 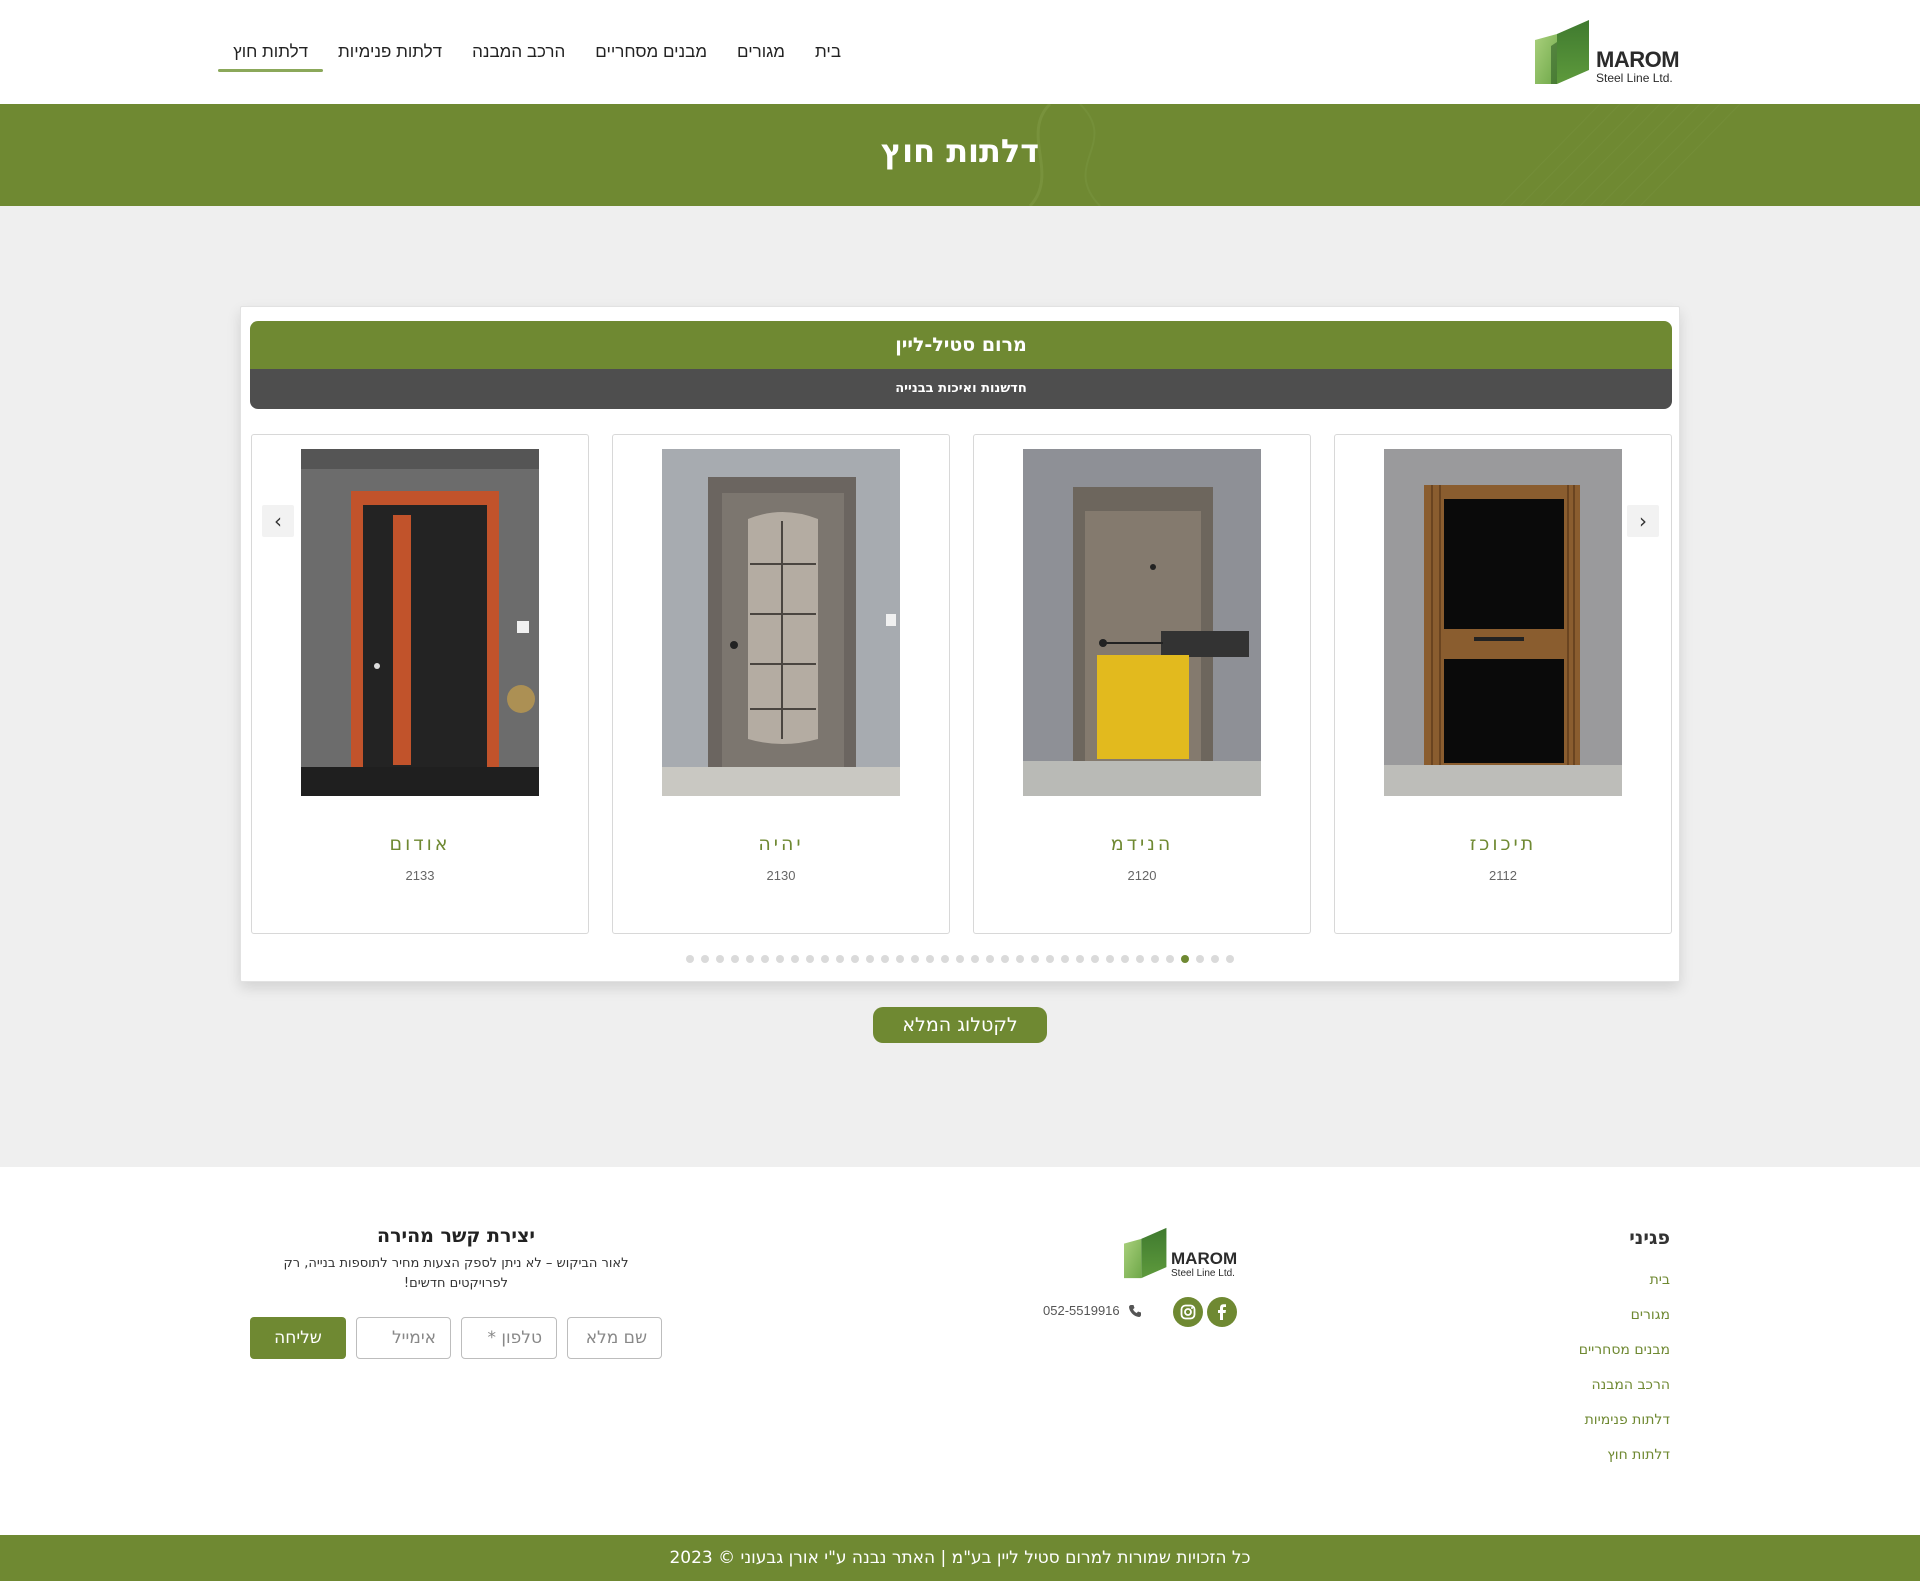 I want to click on footer-link-home: בית, so click(x=1624, y=1288).